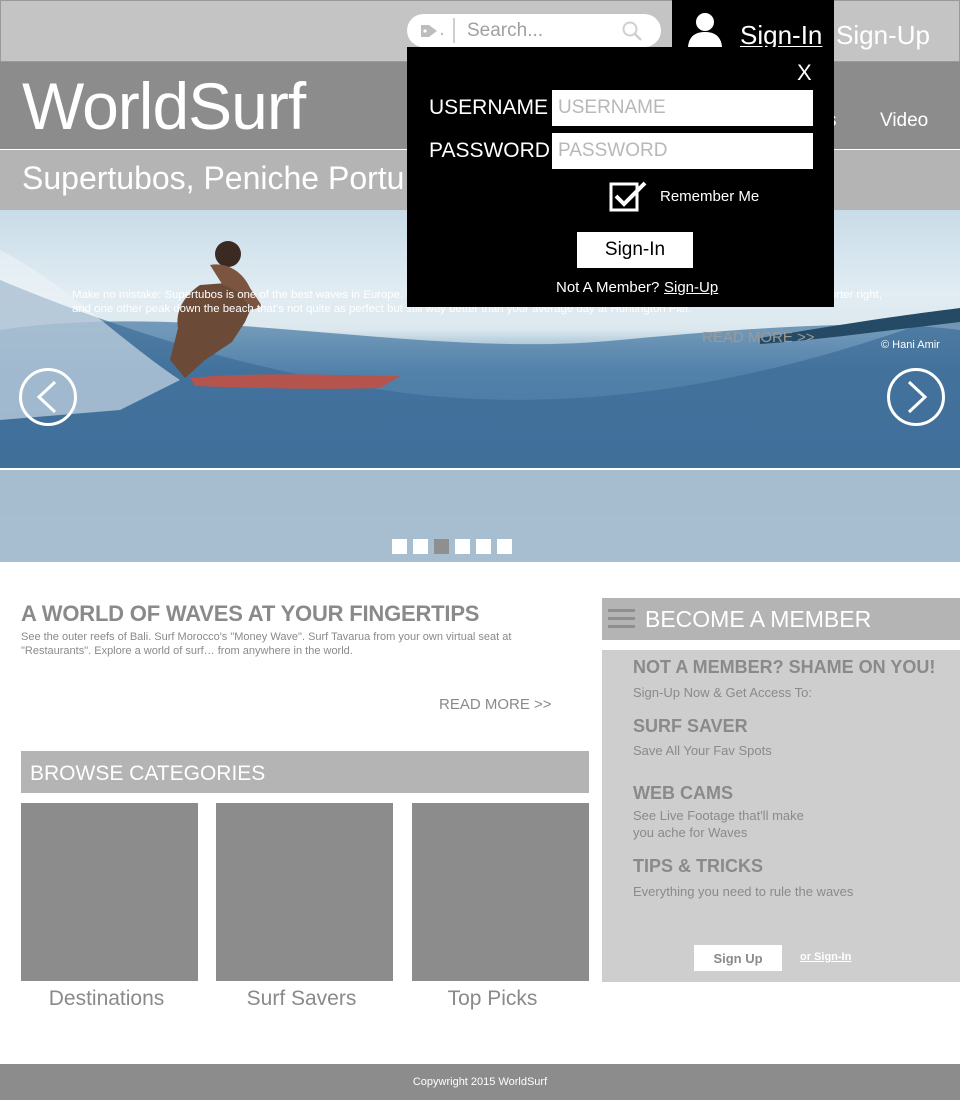 Image resolution: width=960 pixels, height=1100 pixels. I want to click on feature-title-surf-saver: SURF SAVER, so click(690, 726).